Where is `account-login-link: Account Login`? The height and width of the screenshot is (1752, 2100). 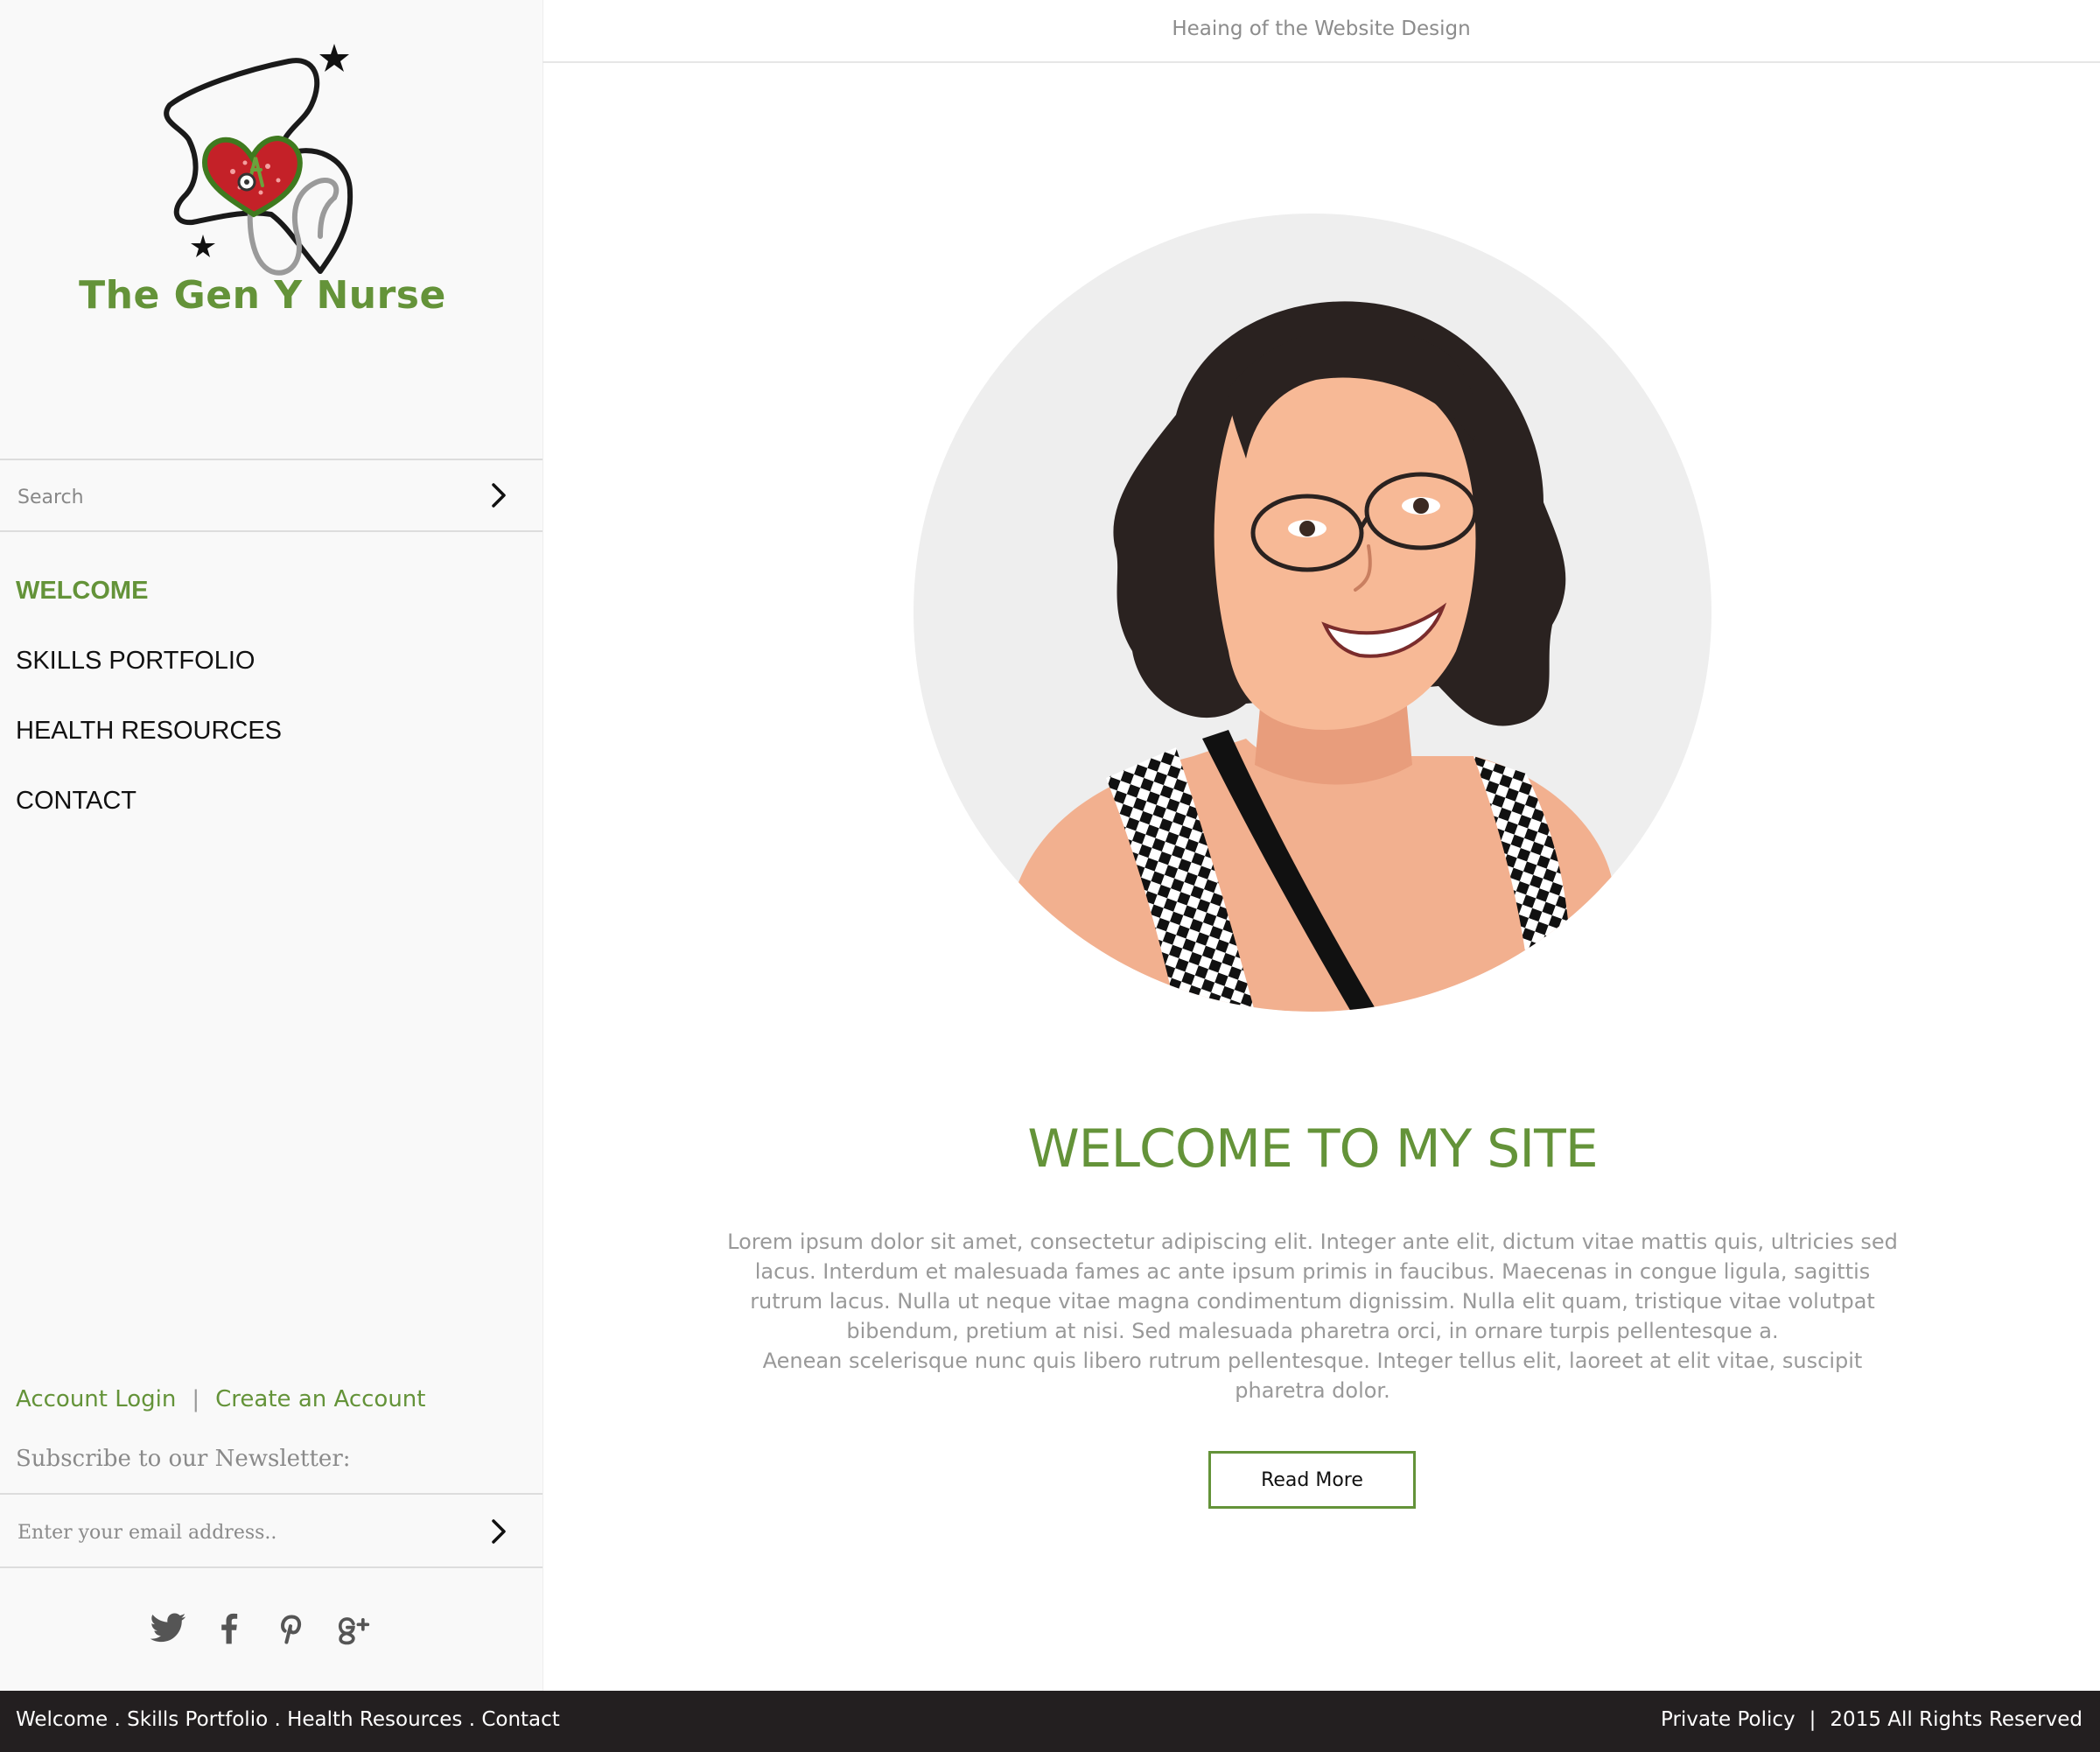 account-login-link: Account Login is located at coordinates (96, 1399).